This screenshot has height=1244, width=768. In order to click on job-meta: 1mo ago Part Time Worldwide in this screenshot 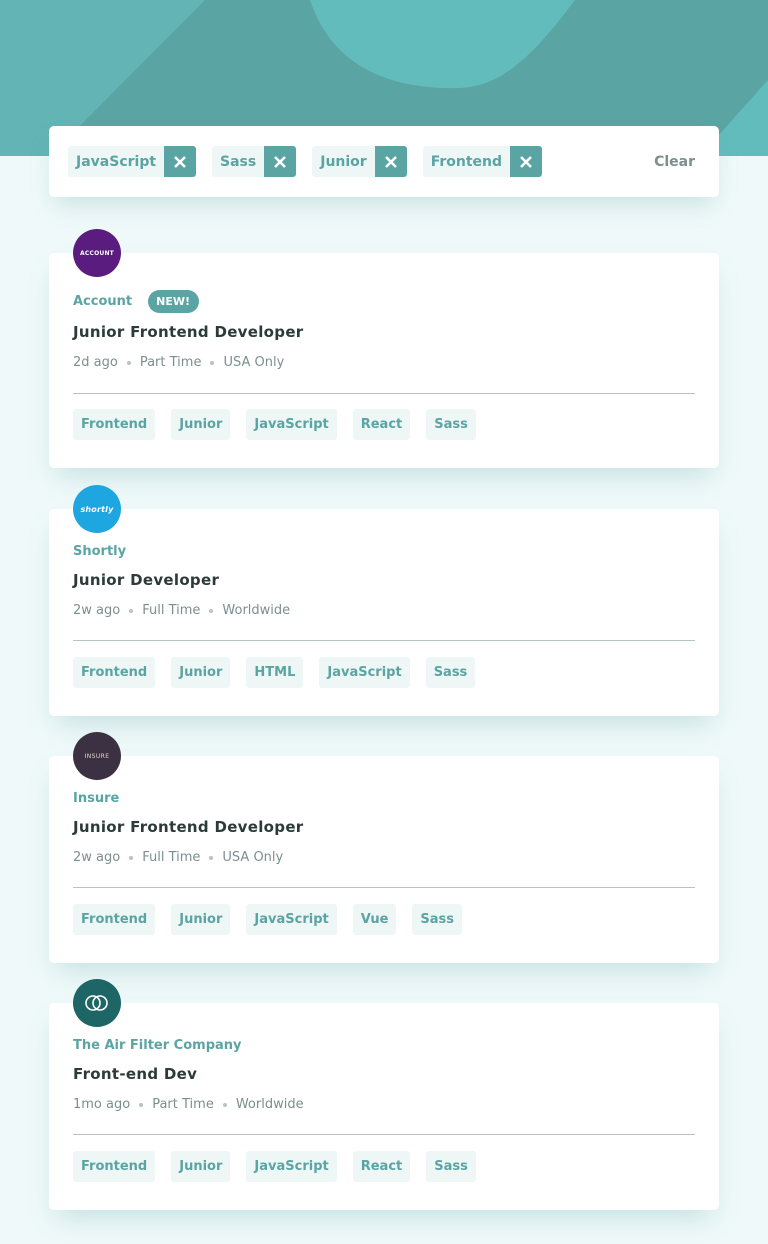, I will do `click(188, 1104)`.